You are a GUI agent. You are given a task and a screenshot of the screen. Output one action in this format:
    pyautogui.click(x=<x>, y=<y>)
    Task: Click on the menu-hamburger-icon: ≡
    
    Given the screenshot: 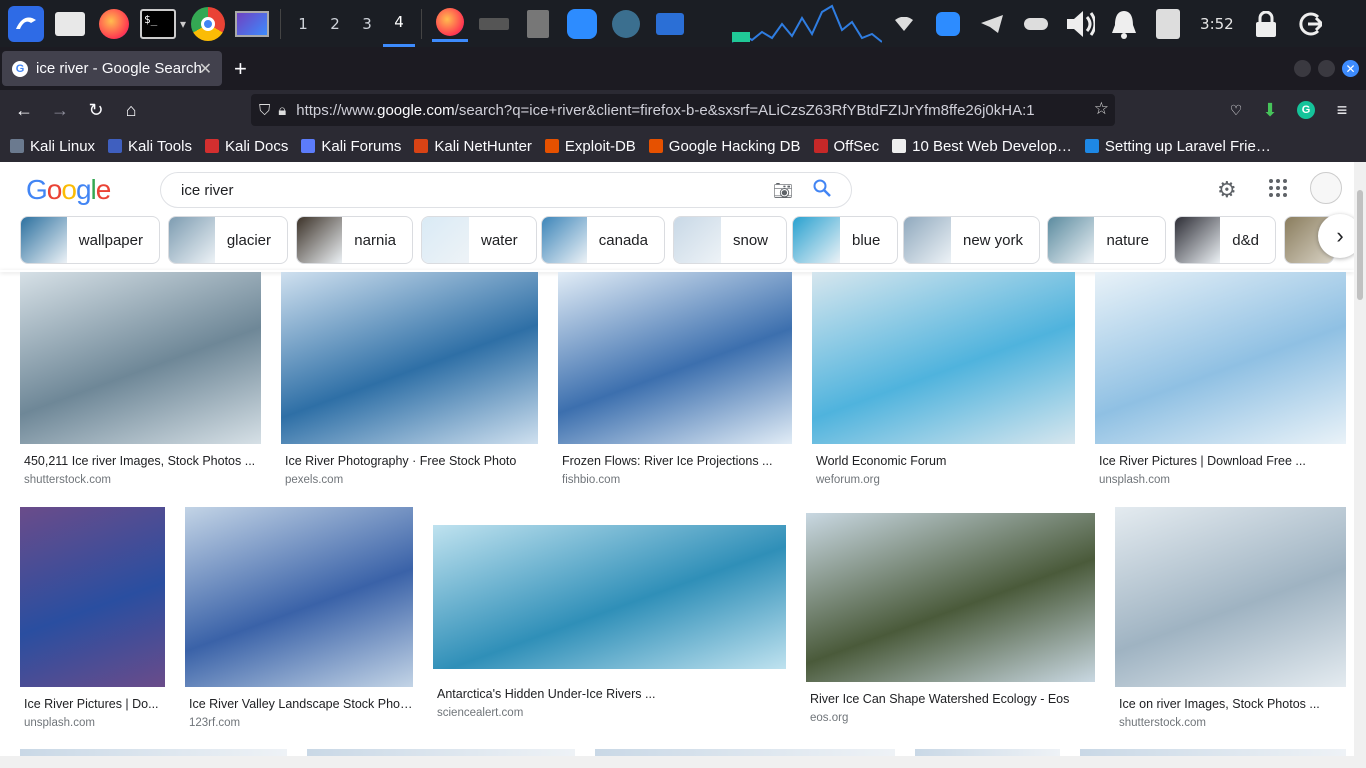 What is the action you would take?
    pyautogui.click(x=1342, y=110)
    